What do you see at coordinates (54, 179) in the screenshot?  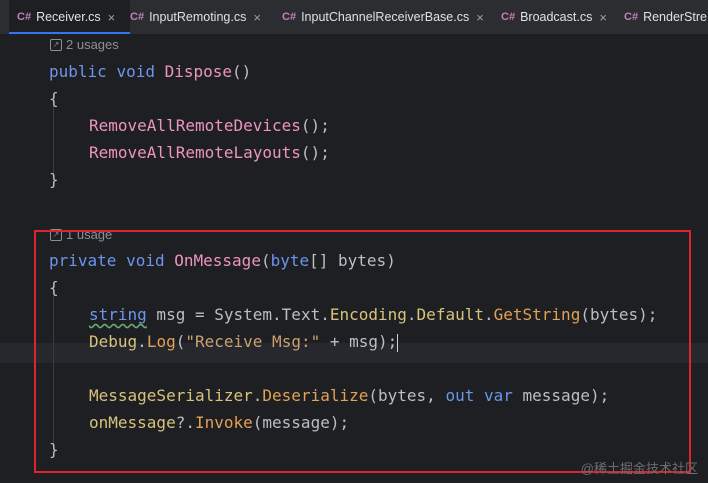 I see `code-line-5: }` at bounding box center [54, 179].